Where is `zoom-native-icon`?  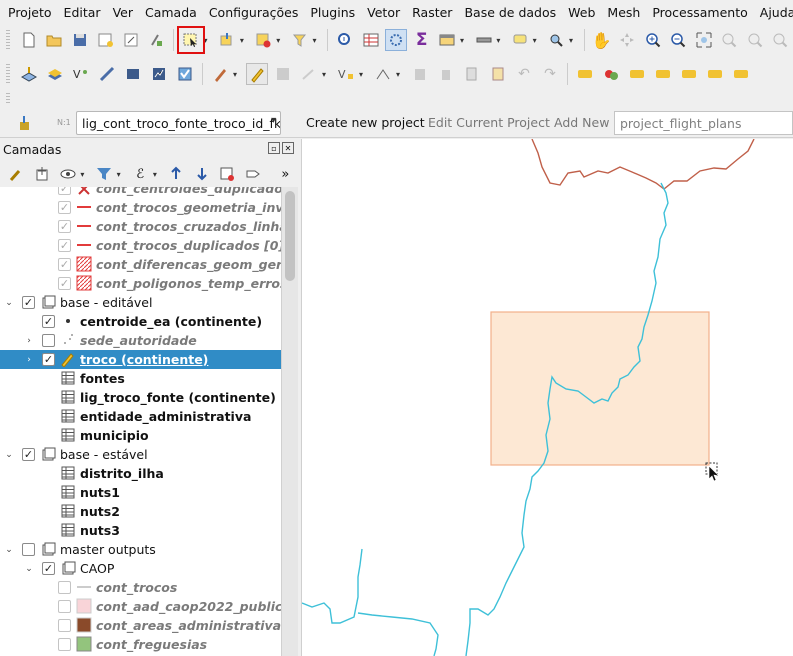 zoom-native-icon is located at coordinates (780, 40).